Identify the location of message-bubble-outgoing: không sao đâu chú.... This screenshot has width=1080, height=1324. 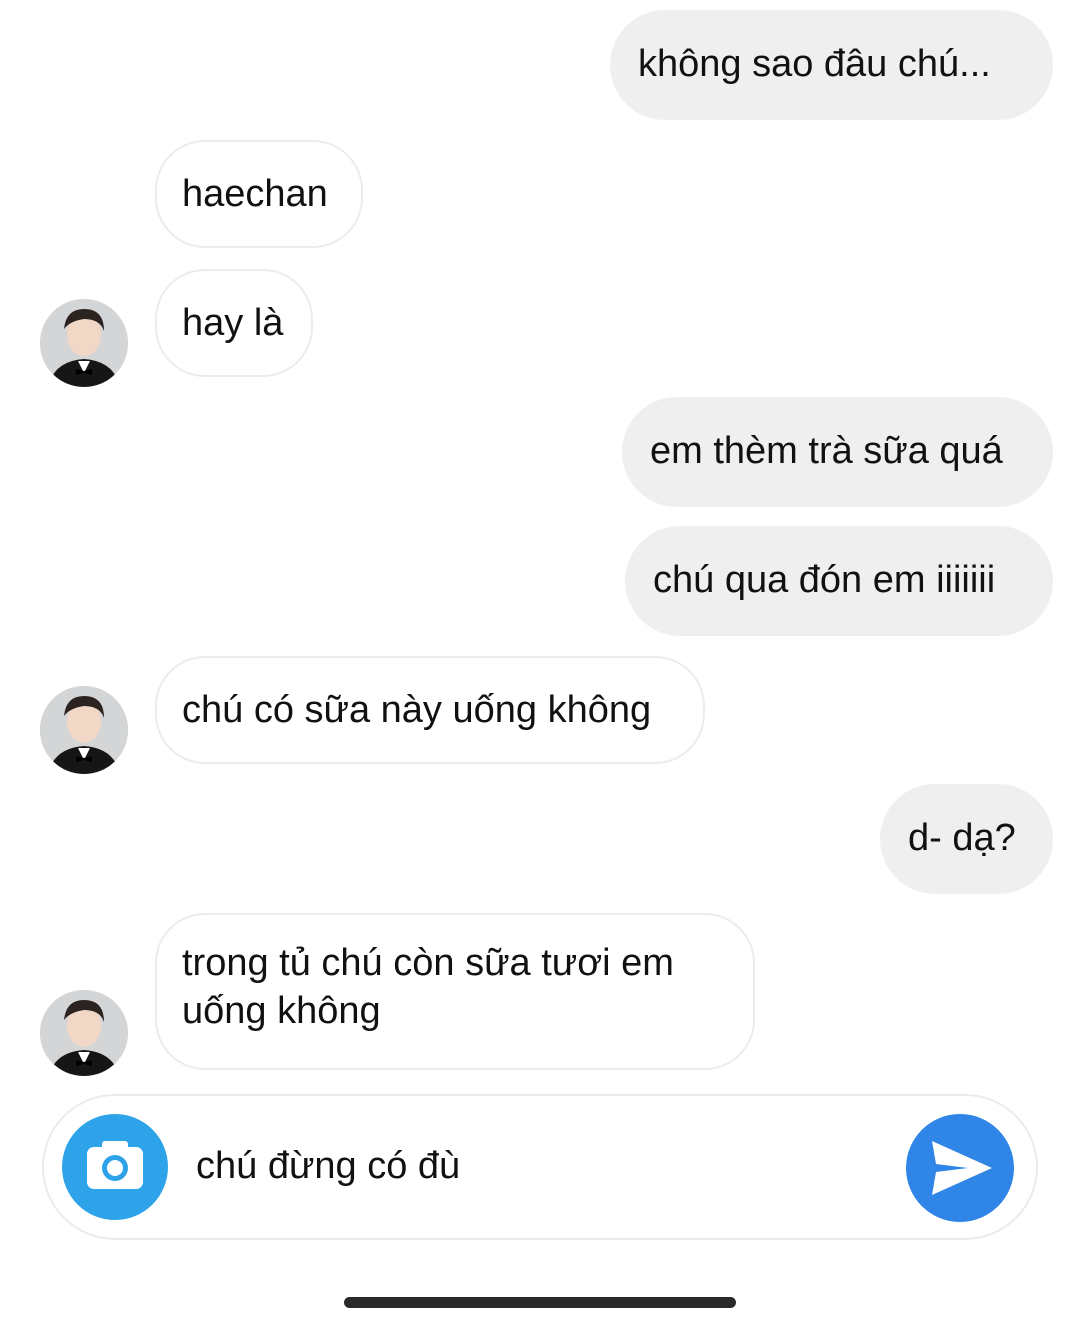
(831, 65).